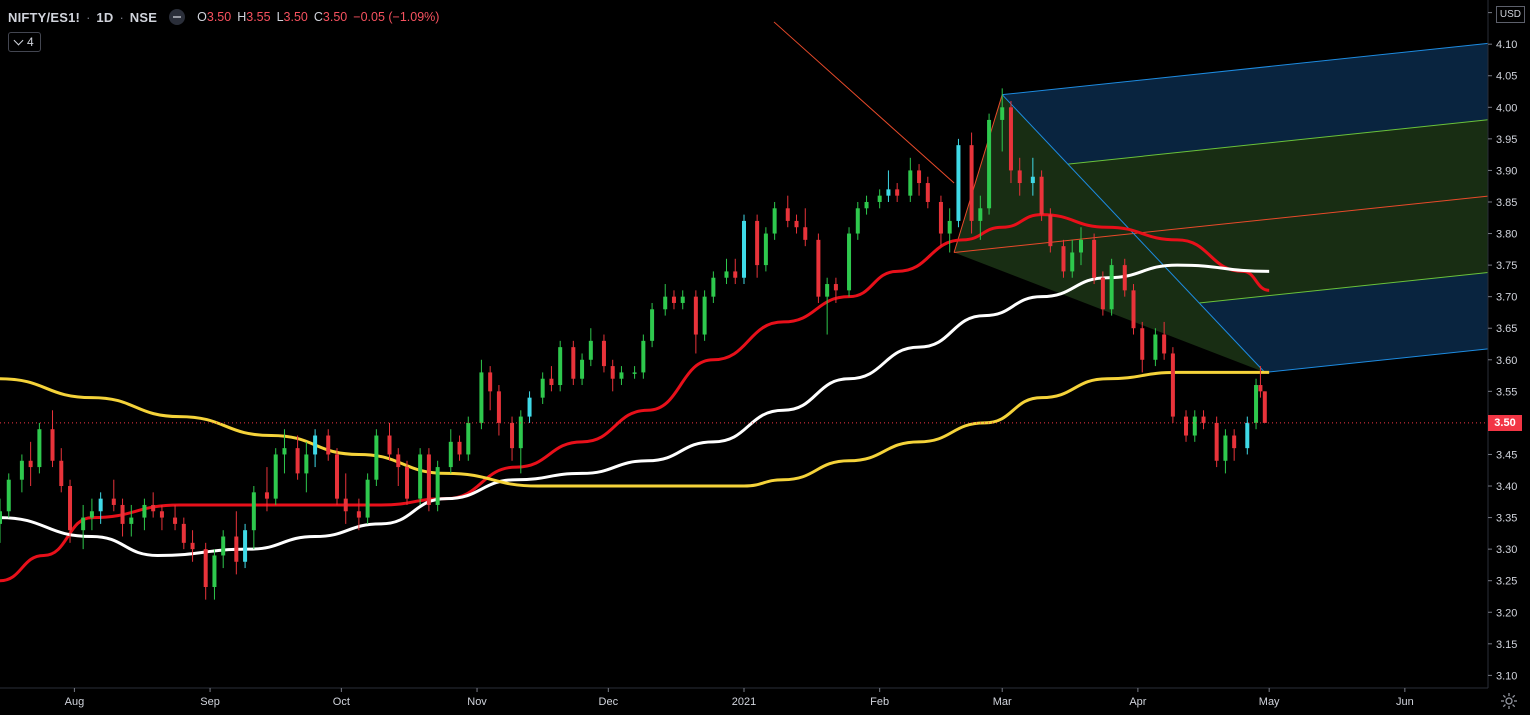 The image size is (1530, 715). Describe the element at coordinates (1509, 701) in the screenshot. I see `gear-icon` at that location.